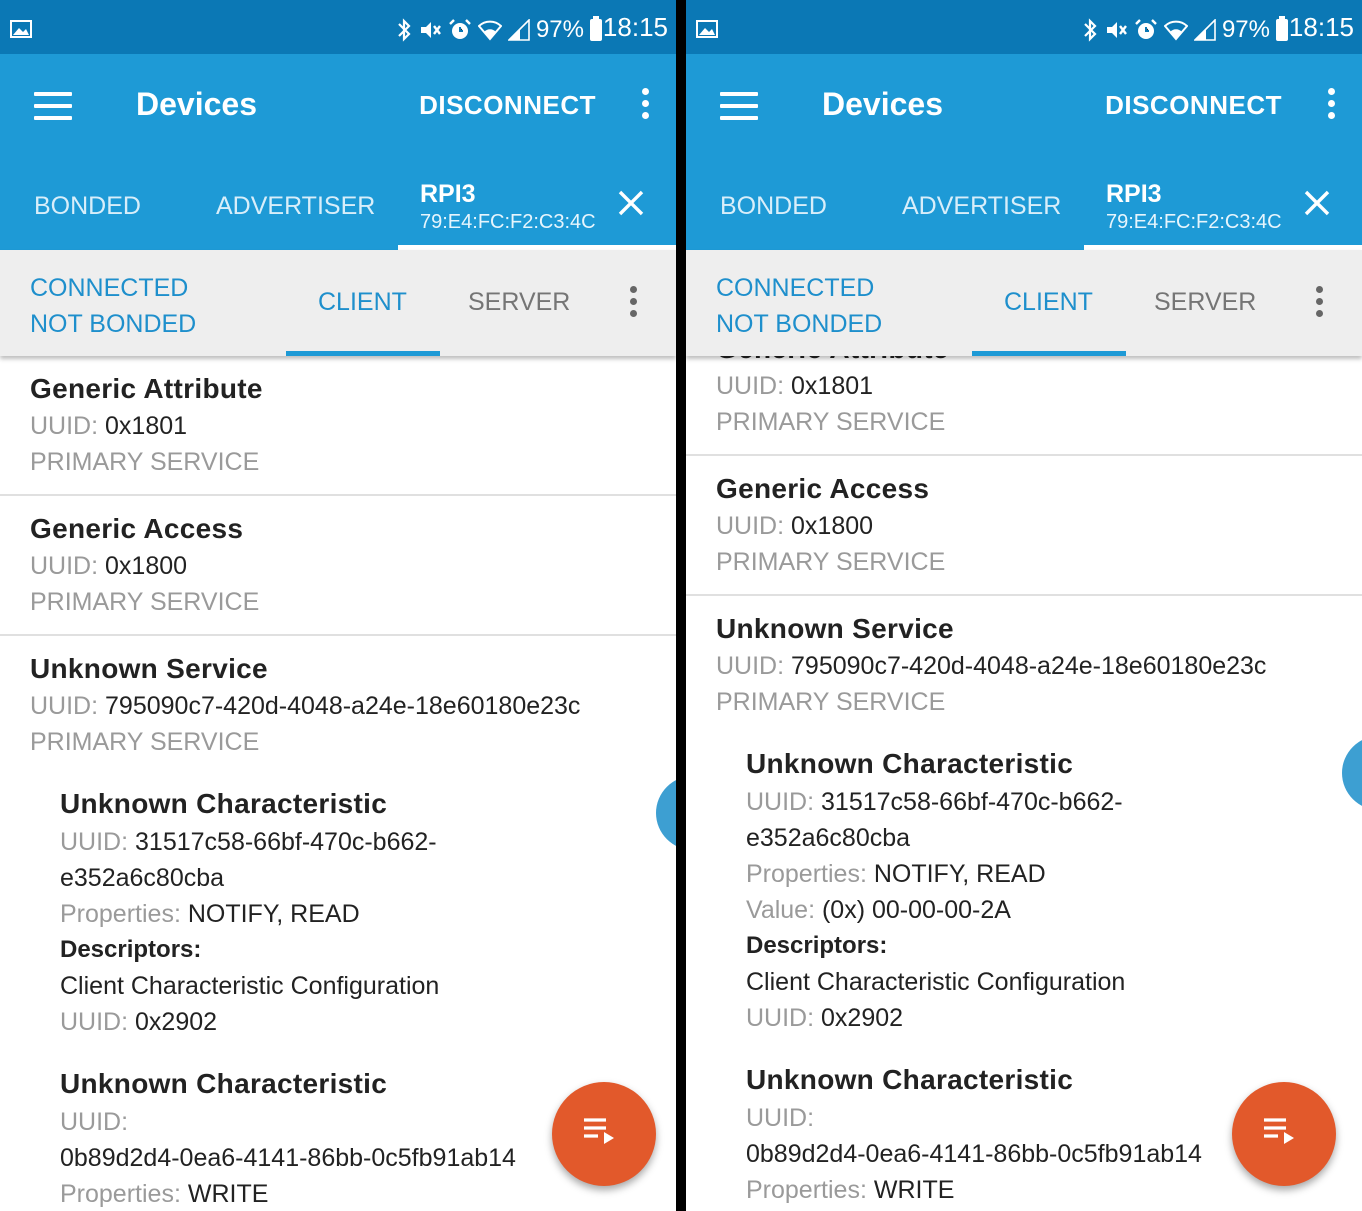 The height and width of the screenshot is (1211, 1362). What do you see at coordinates (508, 222) in the screenshot?
I see `device-address: 79:E4:FC:F2:C3:4C` at bounding box center [508, 222].